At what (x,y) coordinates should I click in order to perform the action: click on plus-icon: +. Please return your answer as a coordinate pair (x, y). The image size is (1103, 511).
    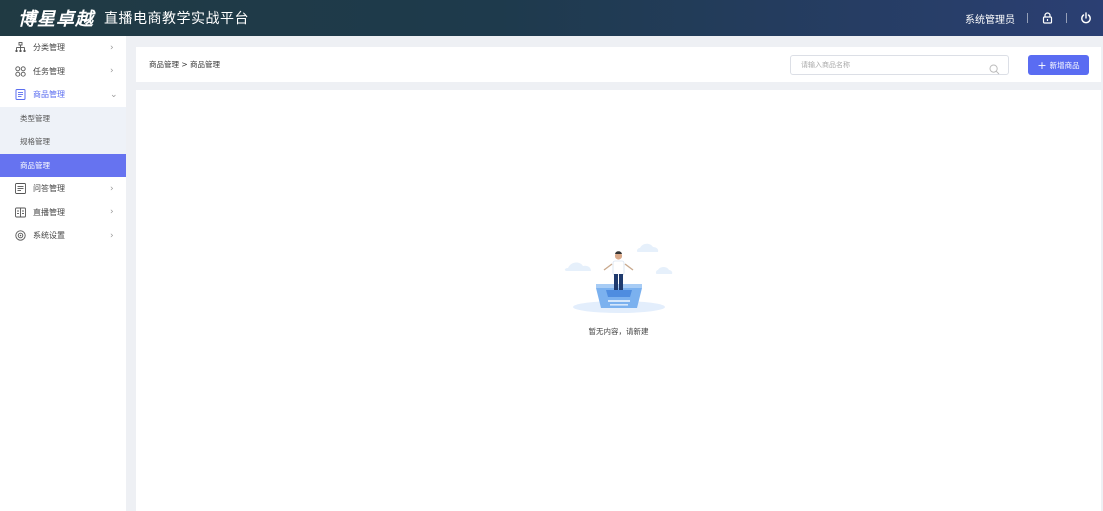
    Looking at the image, I should click on (1042, 65).